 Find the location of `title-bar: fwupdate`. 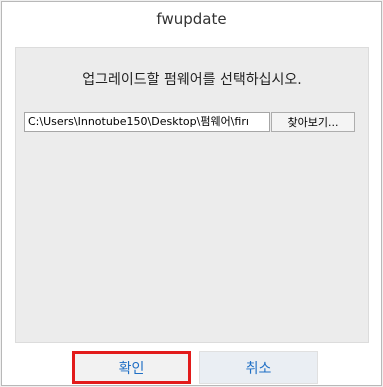

title-bar: fwupdate is located at coordinates (191, 19).